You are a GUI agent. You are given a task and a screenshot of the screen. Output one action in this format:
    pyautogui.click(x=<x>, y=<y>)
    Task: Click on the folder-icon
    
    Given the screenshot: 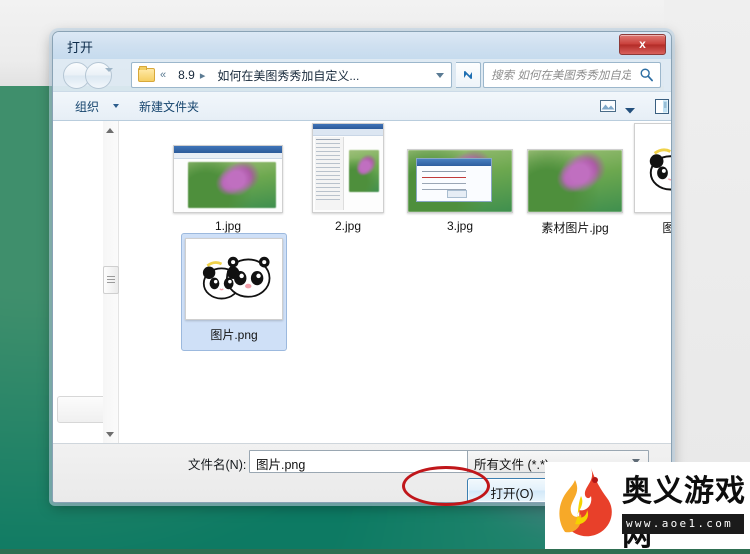 What is the action you would take?
    pyautogui.click(x=146, y=74)
    